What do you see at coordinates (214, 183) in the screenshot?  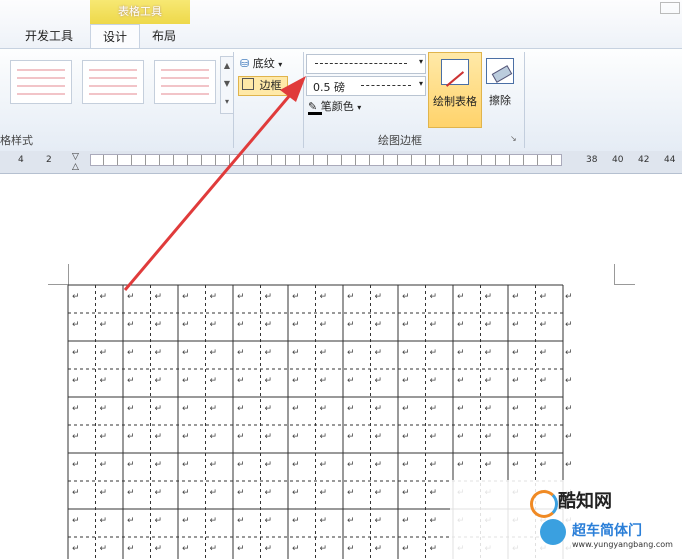 I see `annotation-arrow` at bounding box center [214, 183].